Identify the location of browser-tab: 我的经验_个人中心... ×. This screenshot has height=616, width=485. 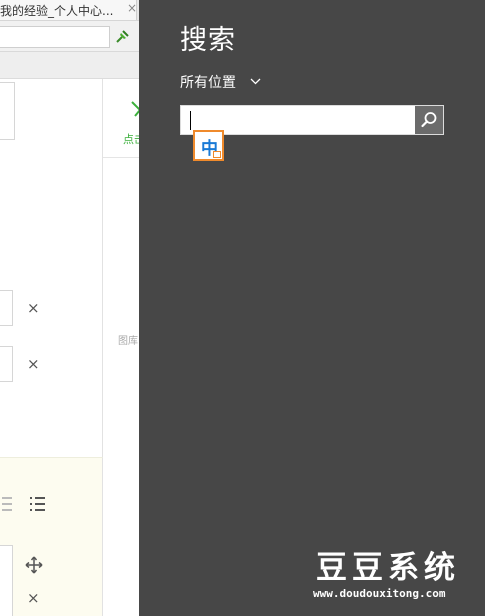
(68, 10).